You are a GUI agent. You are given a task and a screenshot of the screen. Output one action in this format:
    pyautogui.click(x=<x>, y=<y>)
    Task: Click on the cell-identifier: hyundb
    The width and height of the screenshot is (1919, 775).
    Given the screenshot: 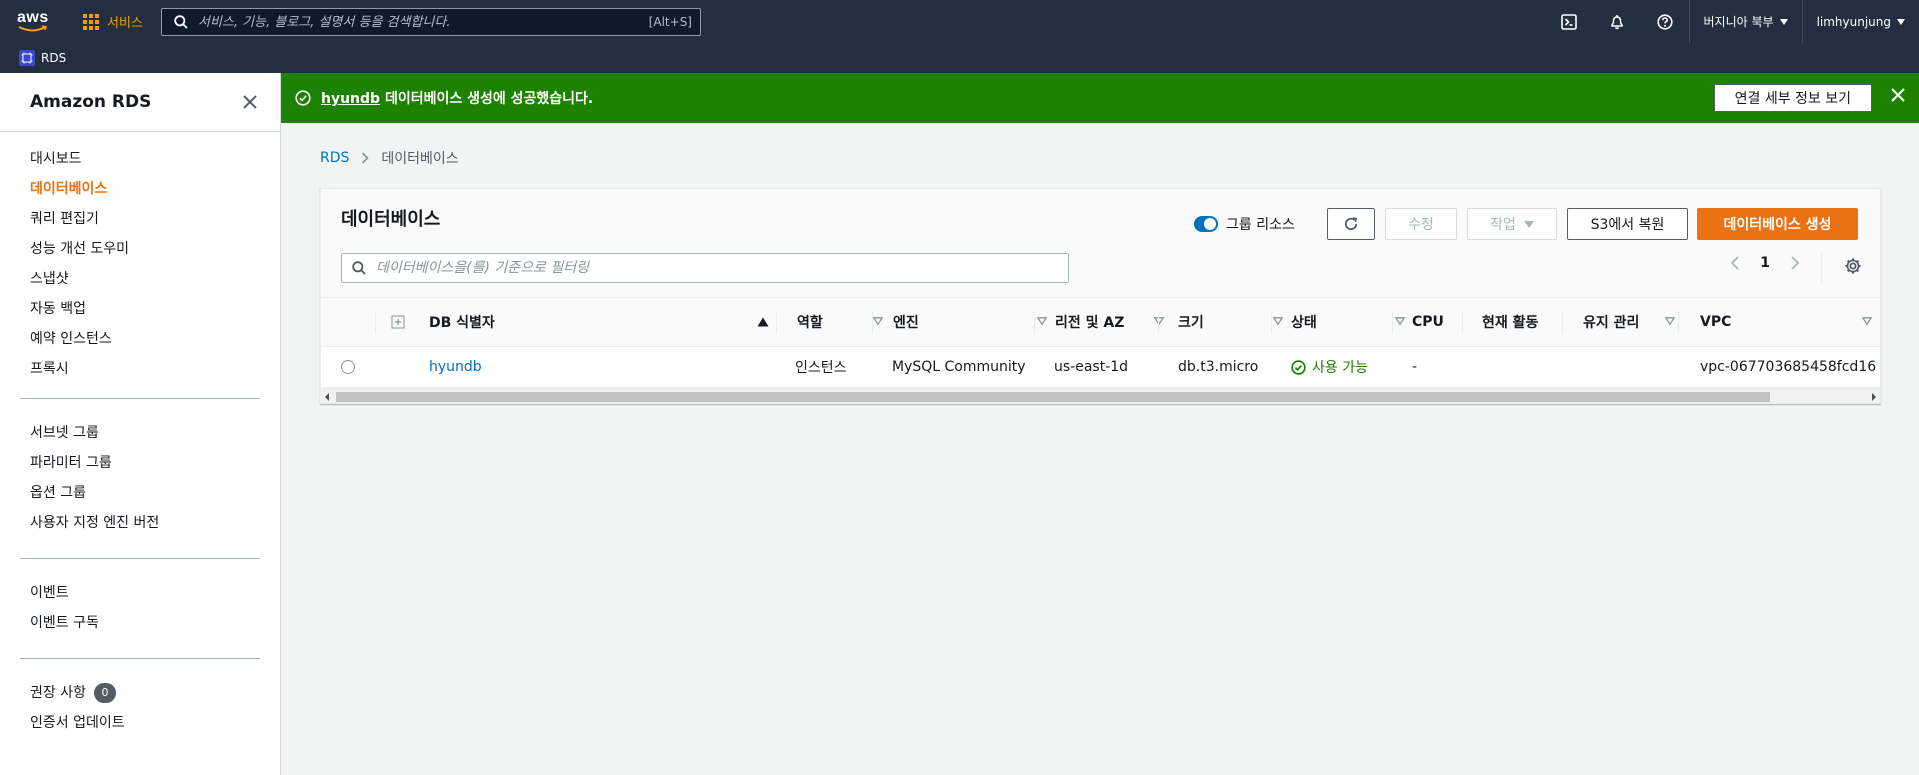 What is the action you would take?
    pyautogui.click(x=455, y=367)
    